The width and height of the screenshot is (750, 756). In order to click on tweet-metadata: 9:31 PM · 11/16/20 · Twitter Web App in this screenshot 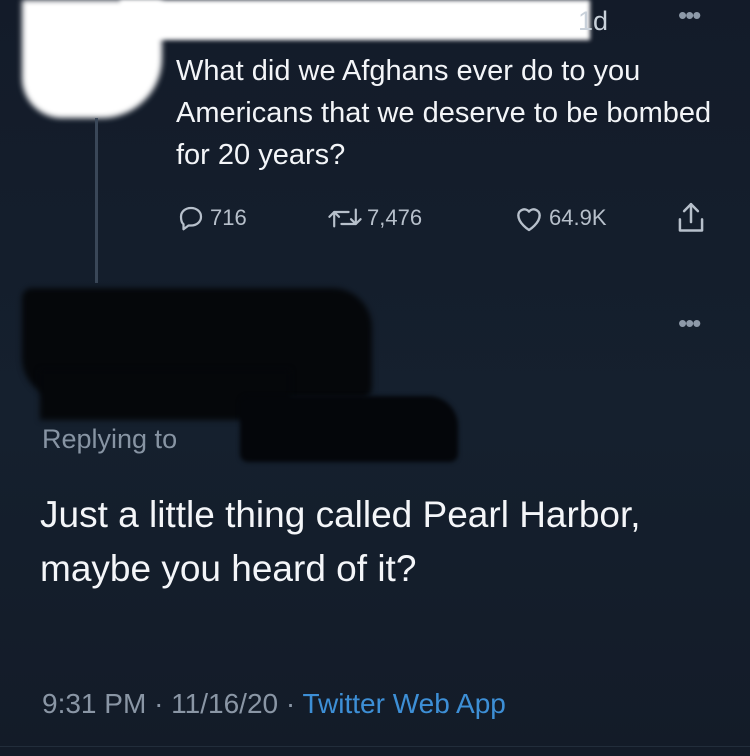, I will do `click(274, 704)`.